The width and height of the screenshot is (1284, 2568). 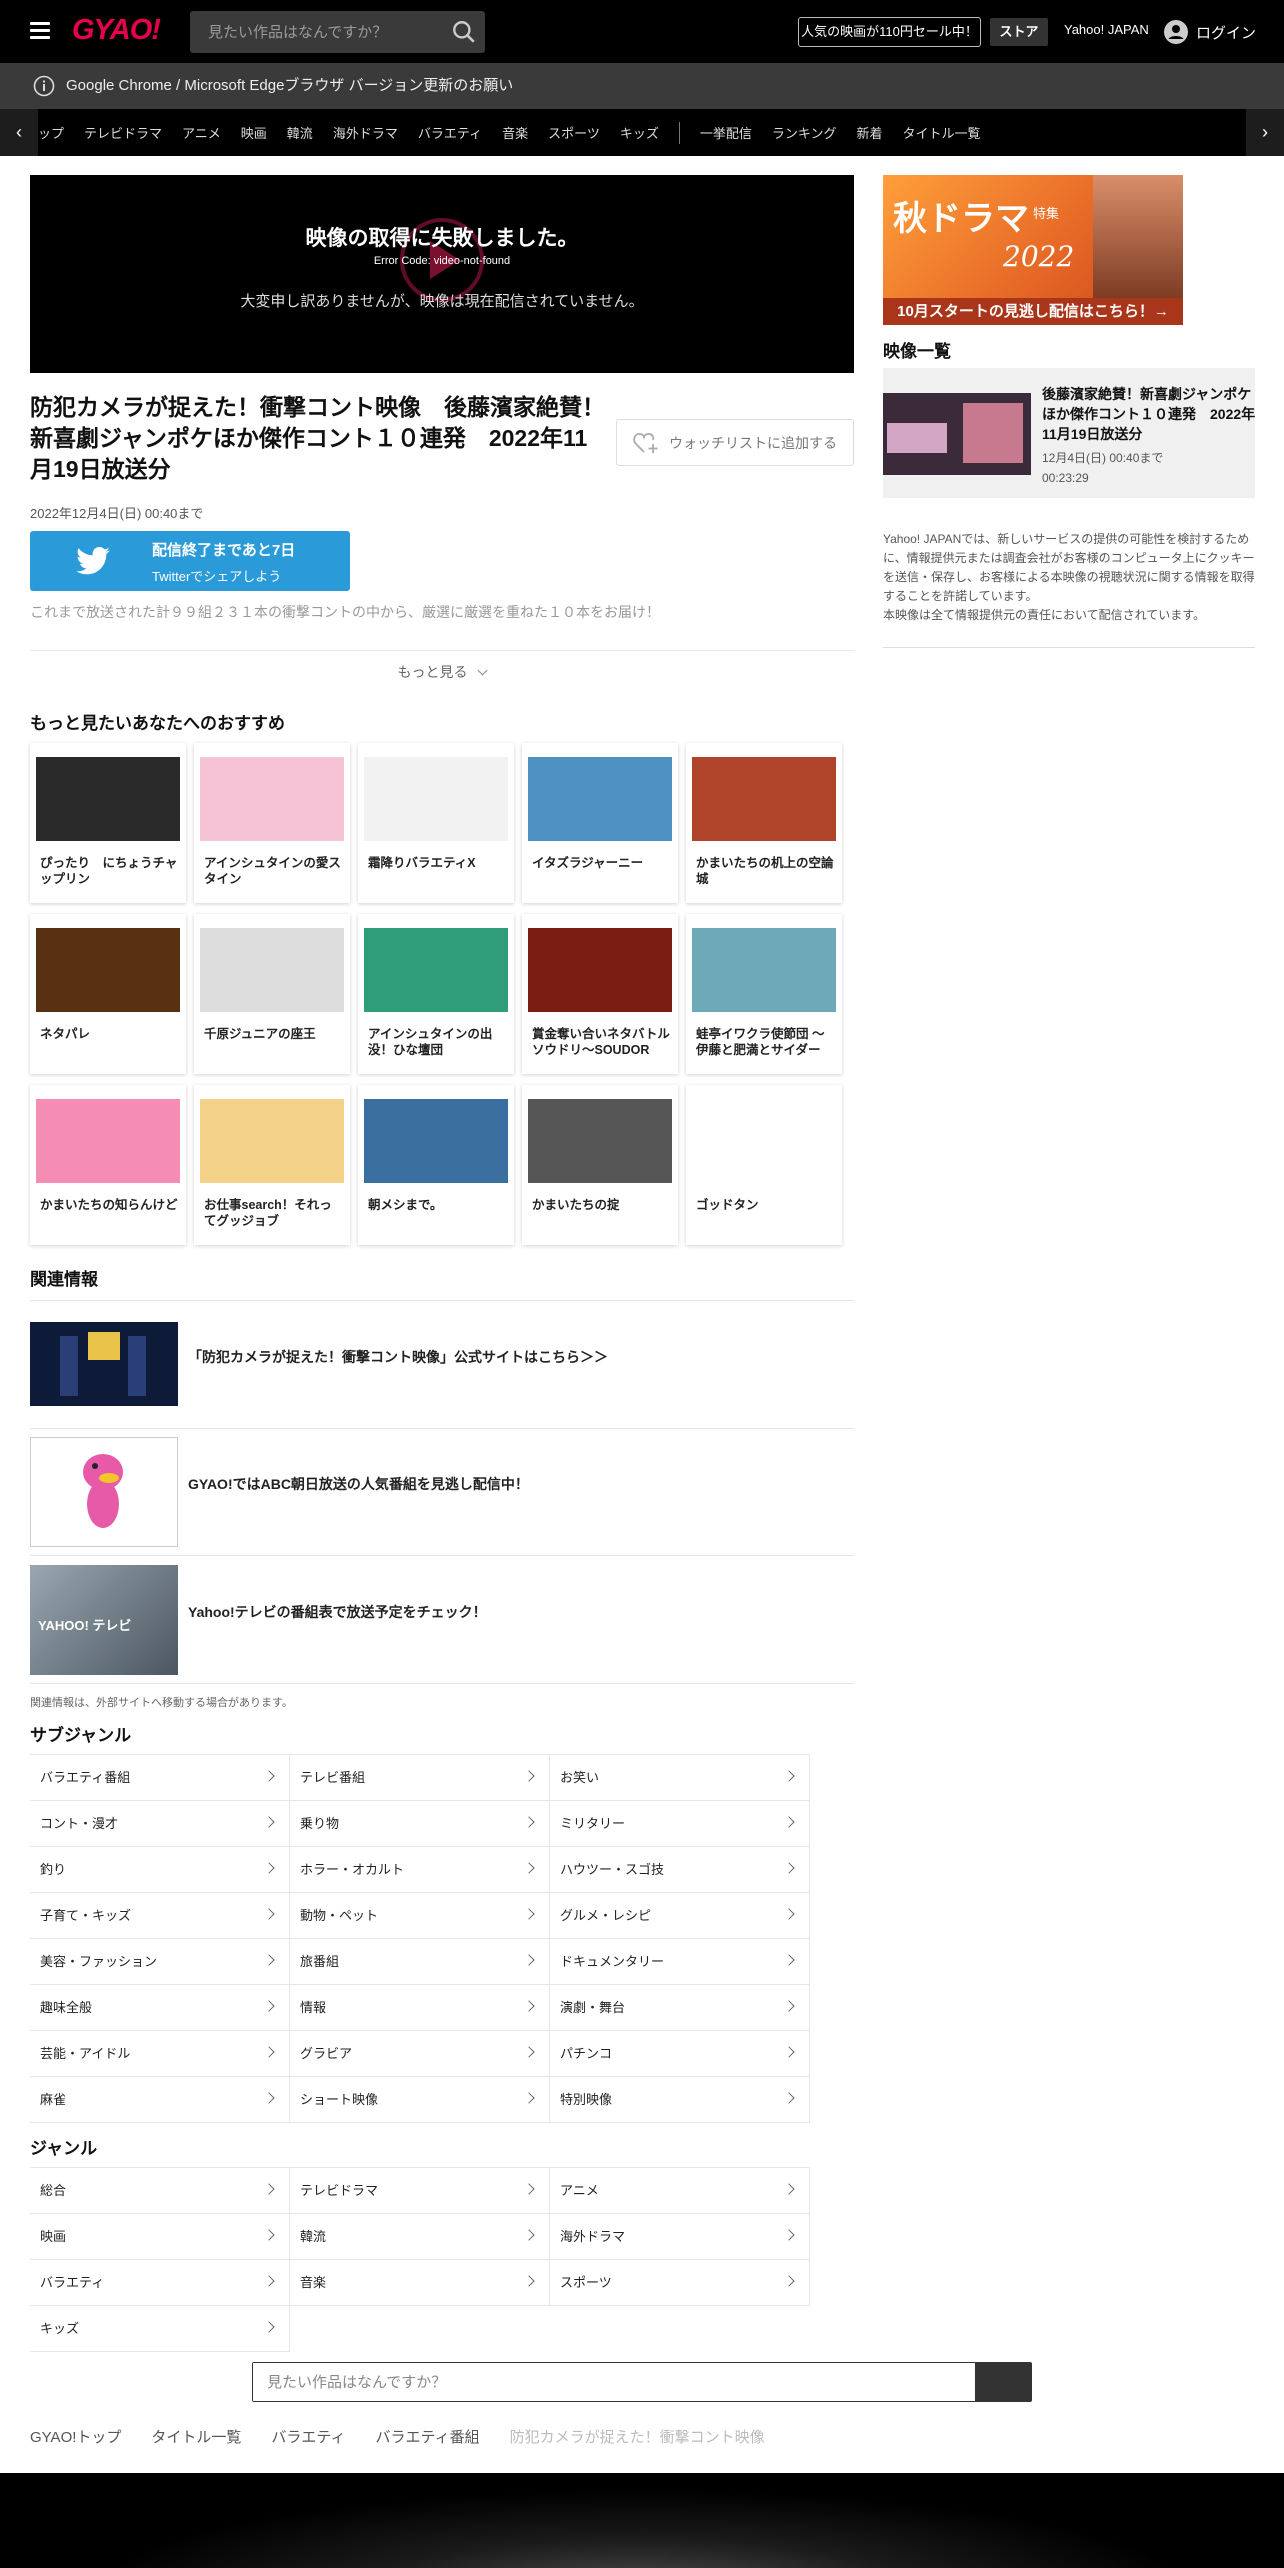 I want to click on recommend-card: 霜降りバラエティX, so click(x=436, y=823).